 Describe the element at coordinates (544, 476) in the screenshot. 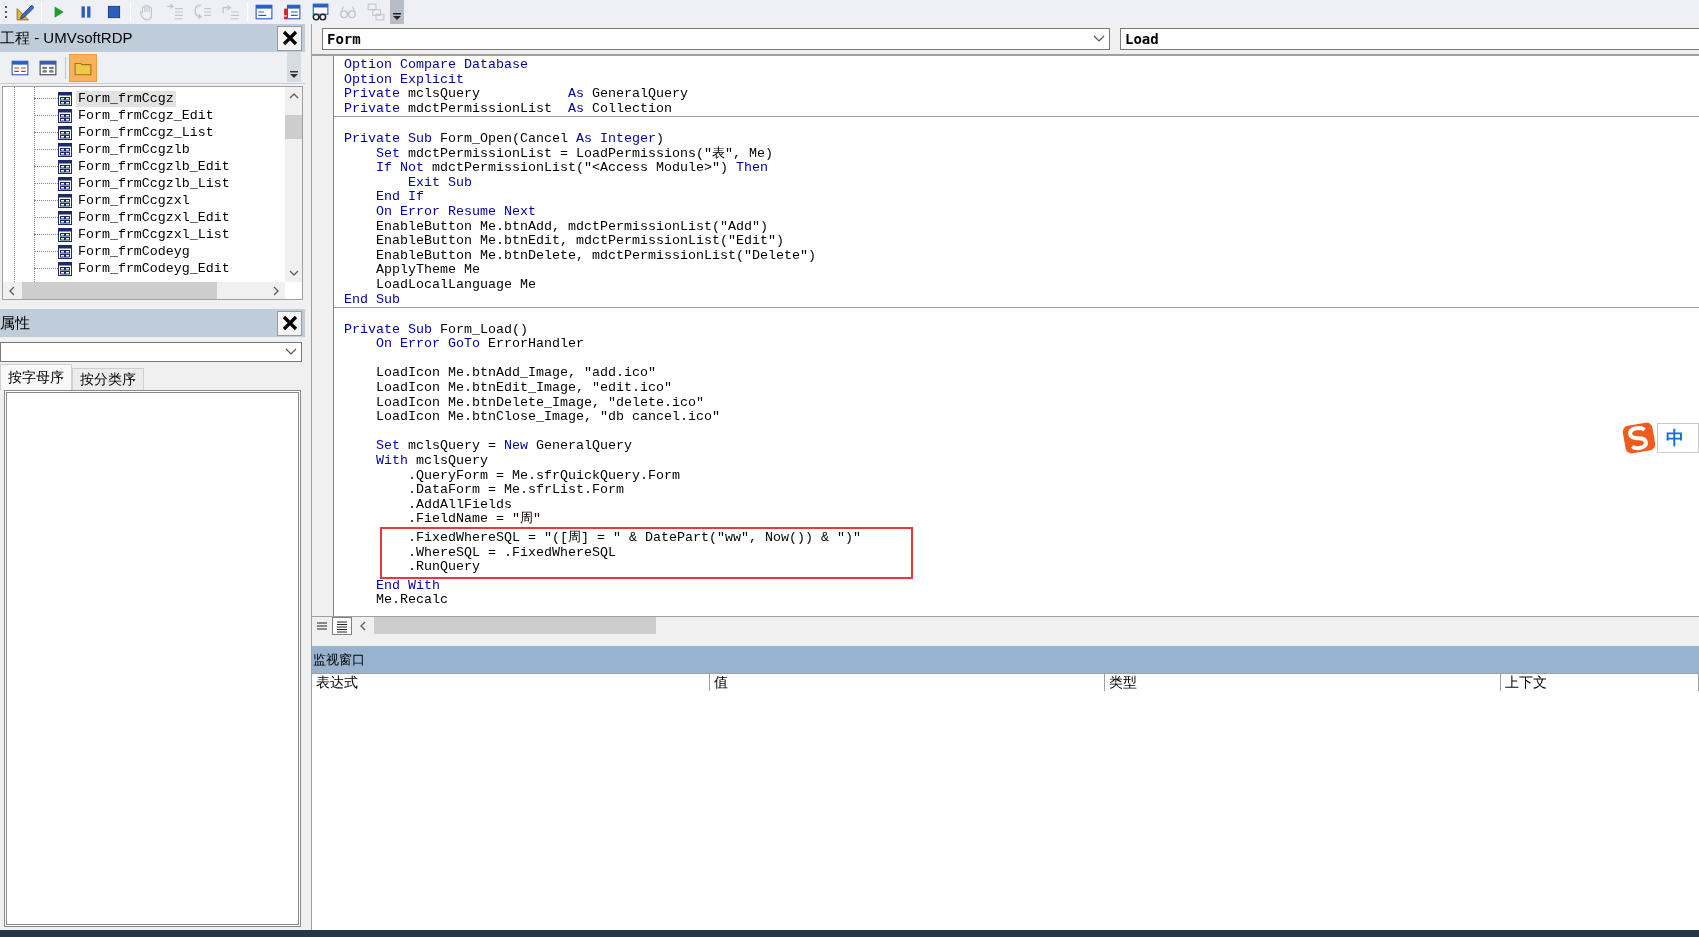

I see `code-line: .QueryForm = Me.sfrQuickQuery.Form` at that location.